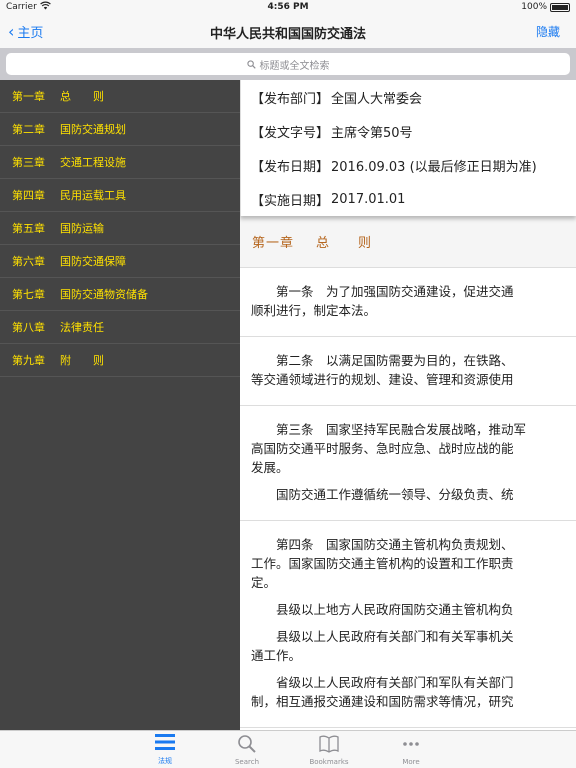  Describe the element at coordinates (82, 360) in the screenshot. I see `chapter-label: 附 则` at that location.